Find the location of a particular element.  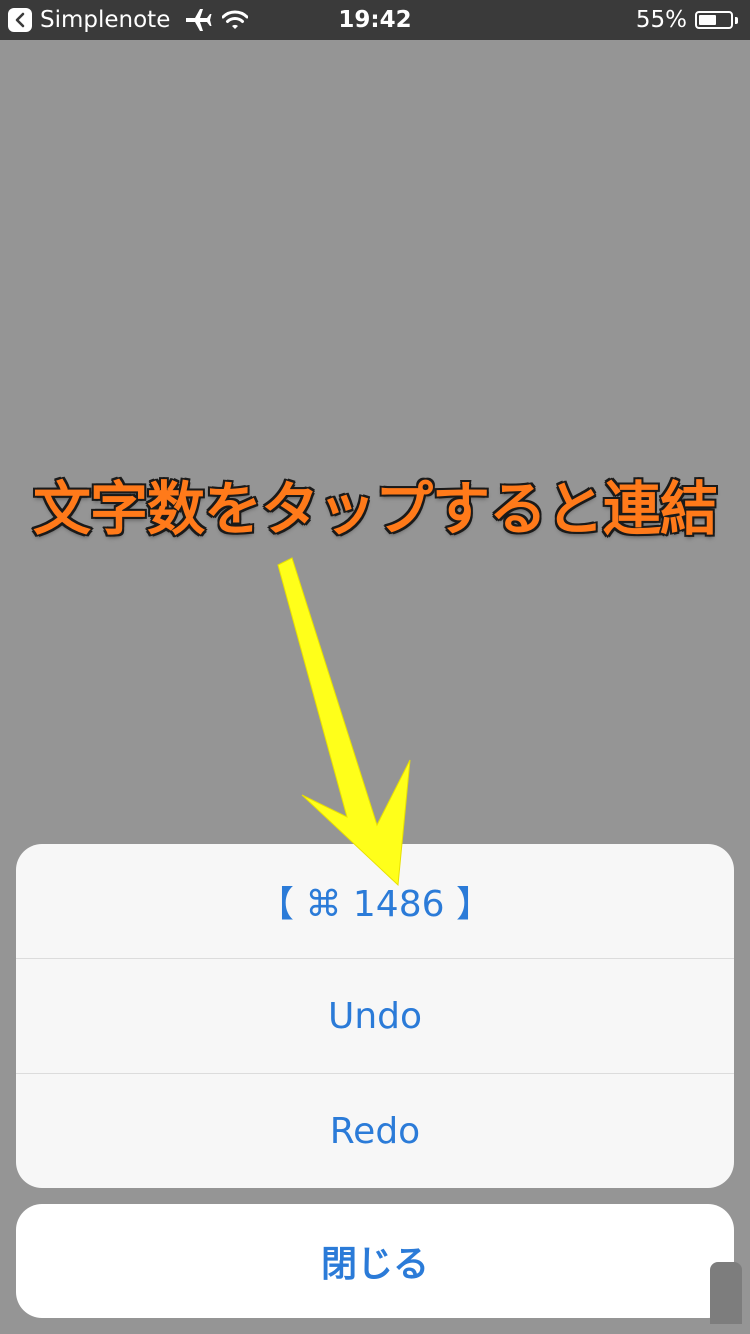

battery-body is located at coordinates (714, 20).